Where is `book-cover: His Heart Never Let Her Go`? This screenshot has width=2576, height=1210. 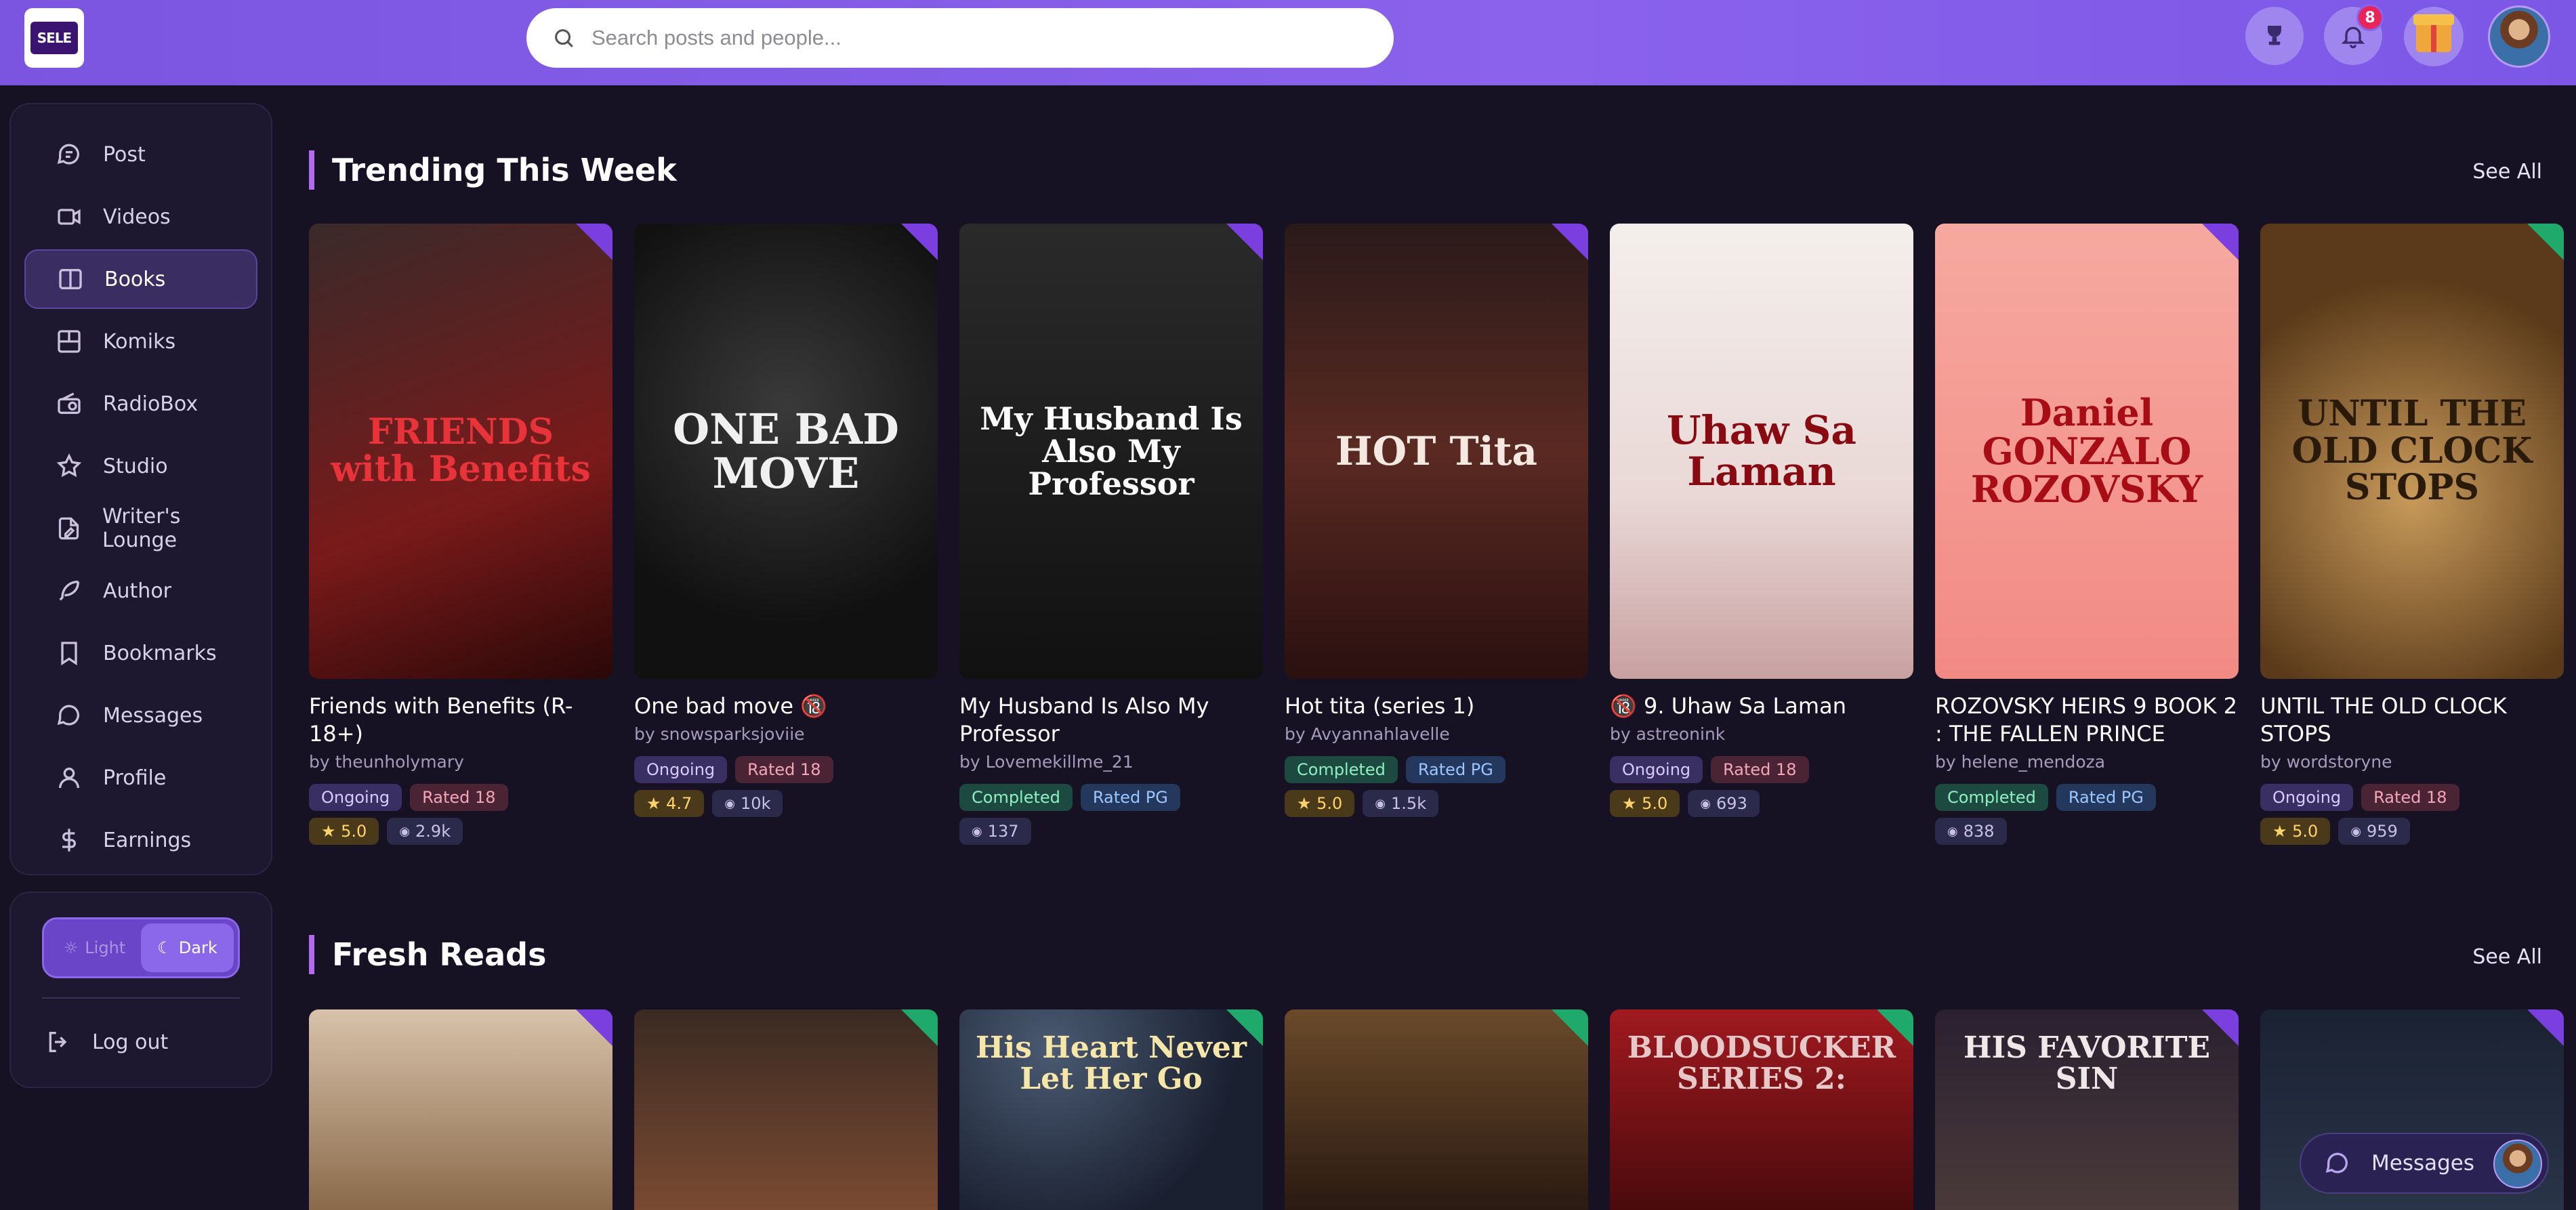 book-cover: His Heart Never Let Her Go is located at coordinates (1111, 1109).